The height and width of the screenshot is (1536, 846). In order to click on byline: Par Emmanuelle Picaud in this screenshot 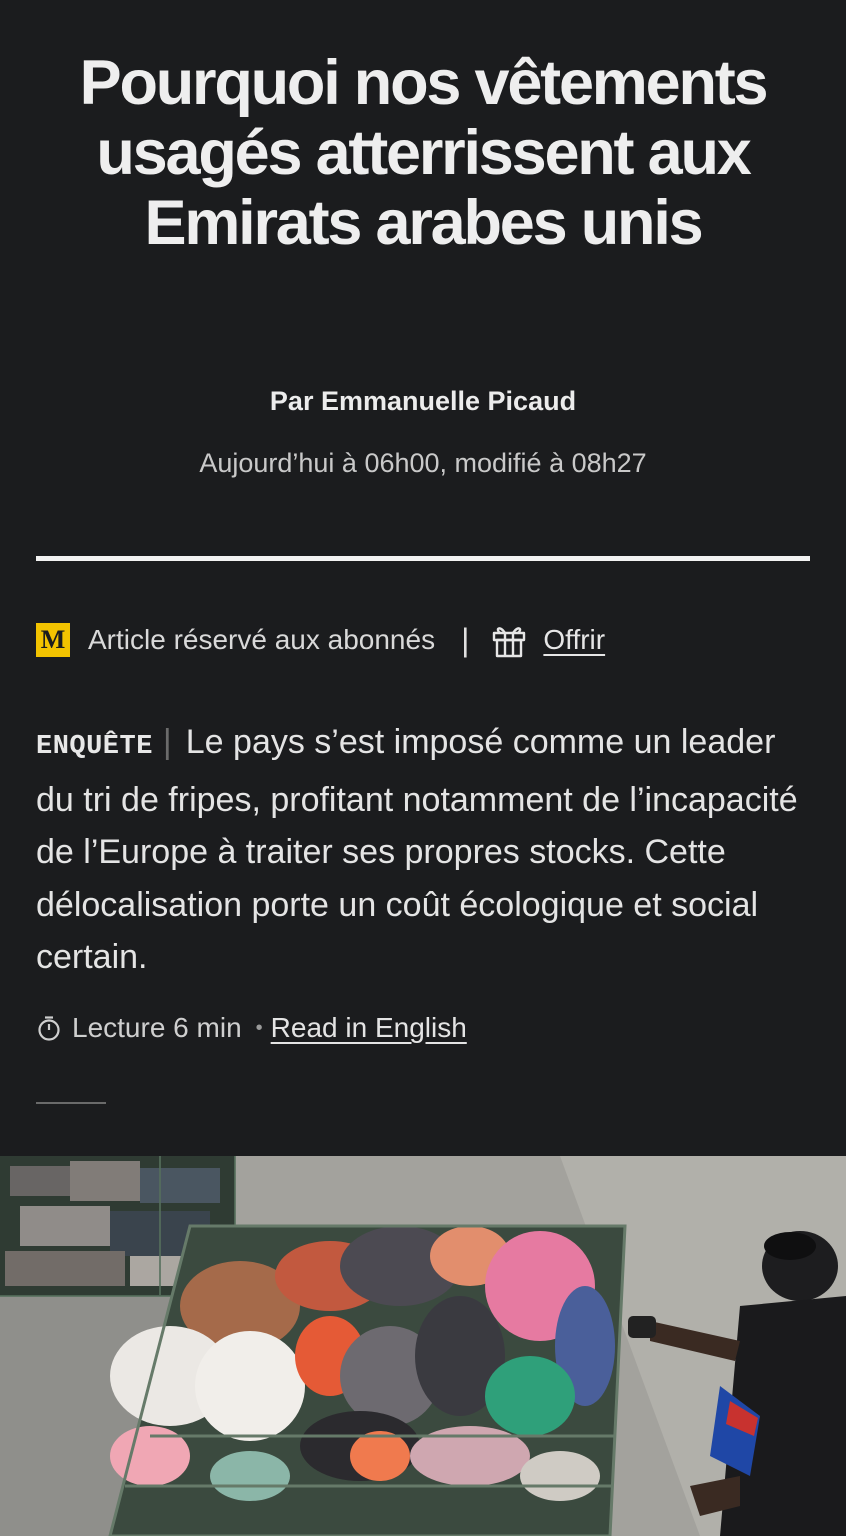, I will do `click(423, 401)`.